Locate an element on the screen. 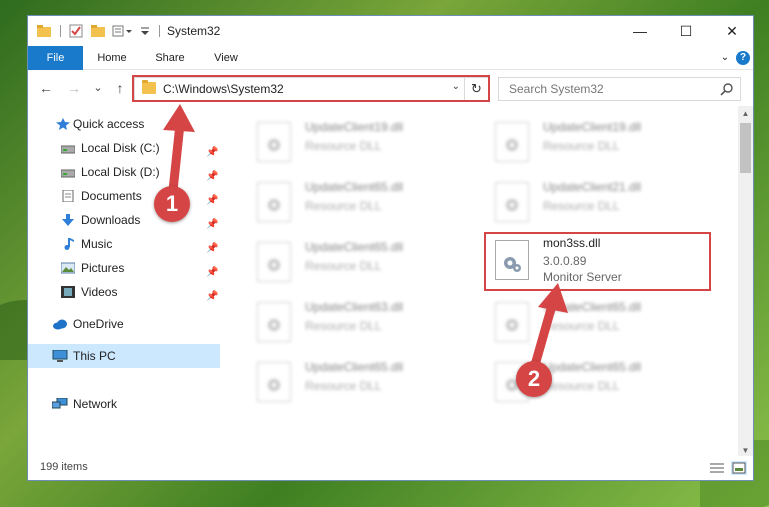 The height and width of the screenshot is (507, 769). sidebar-item-downloads: Downloads 📌 is located at coordinates (124, 220).